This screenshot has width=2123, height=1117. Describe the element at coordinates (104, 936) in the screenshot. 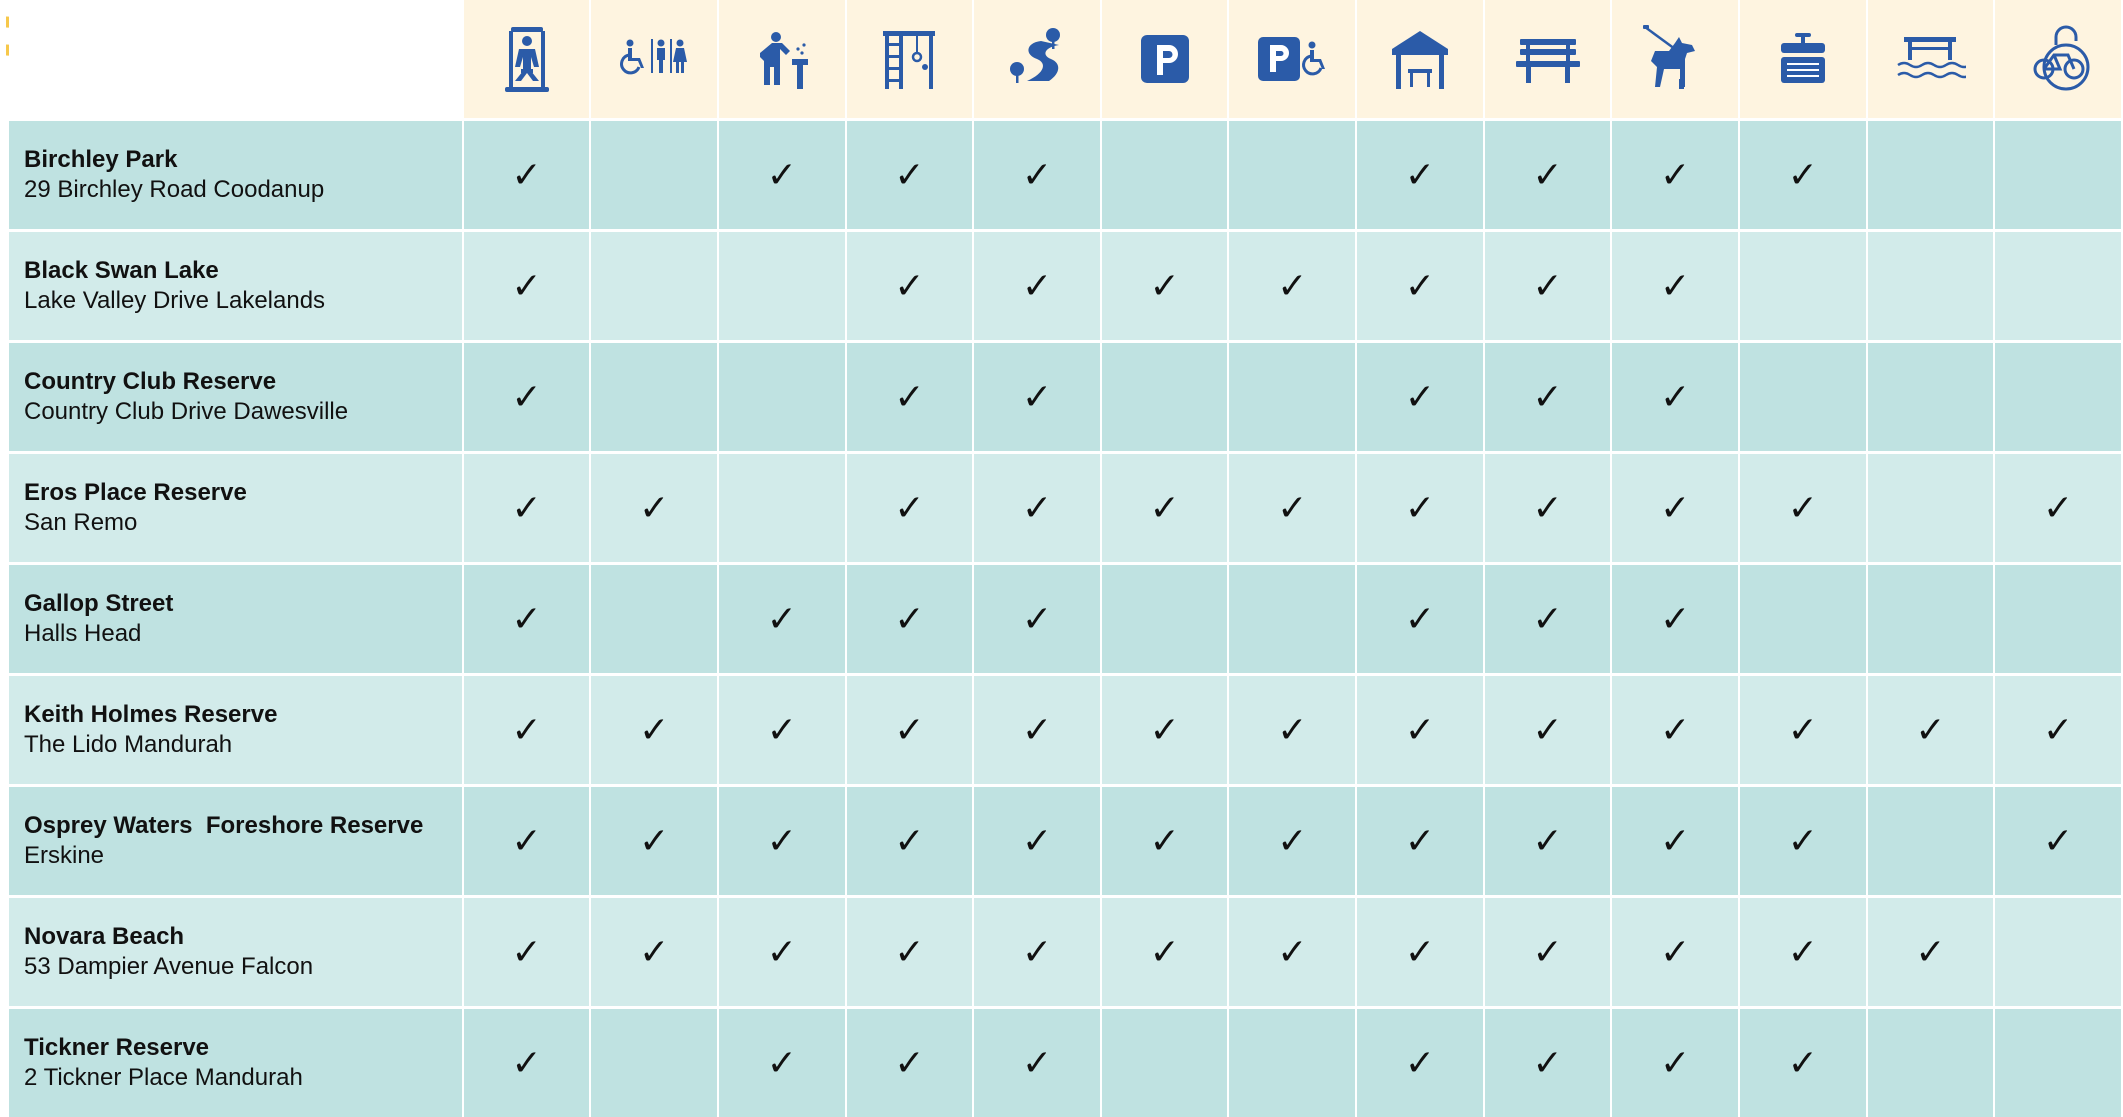

I see `location-name: Novara Beach` at that location.